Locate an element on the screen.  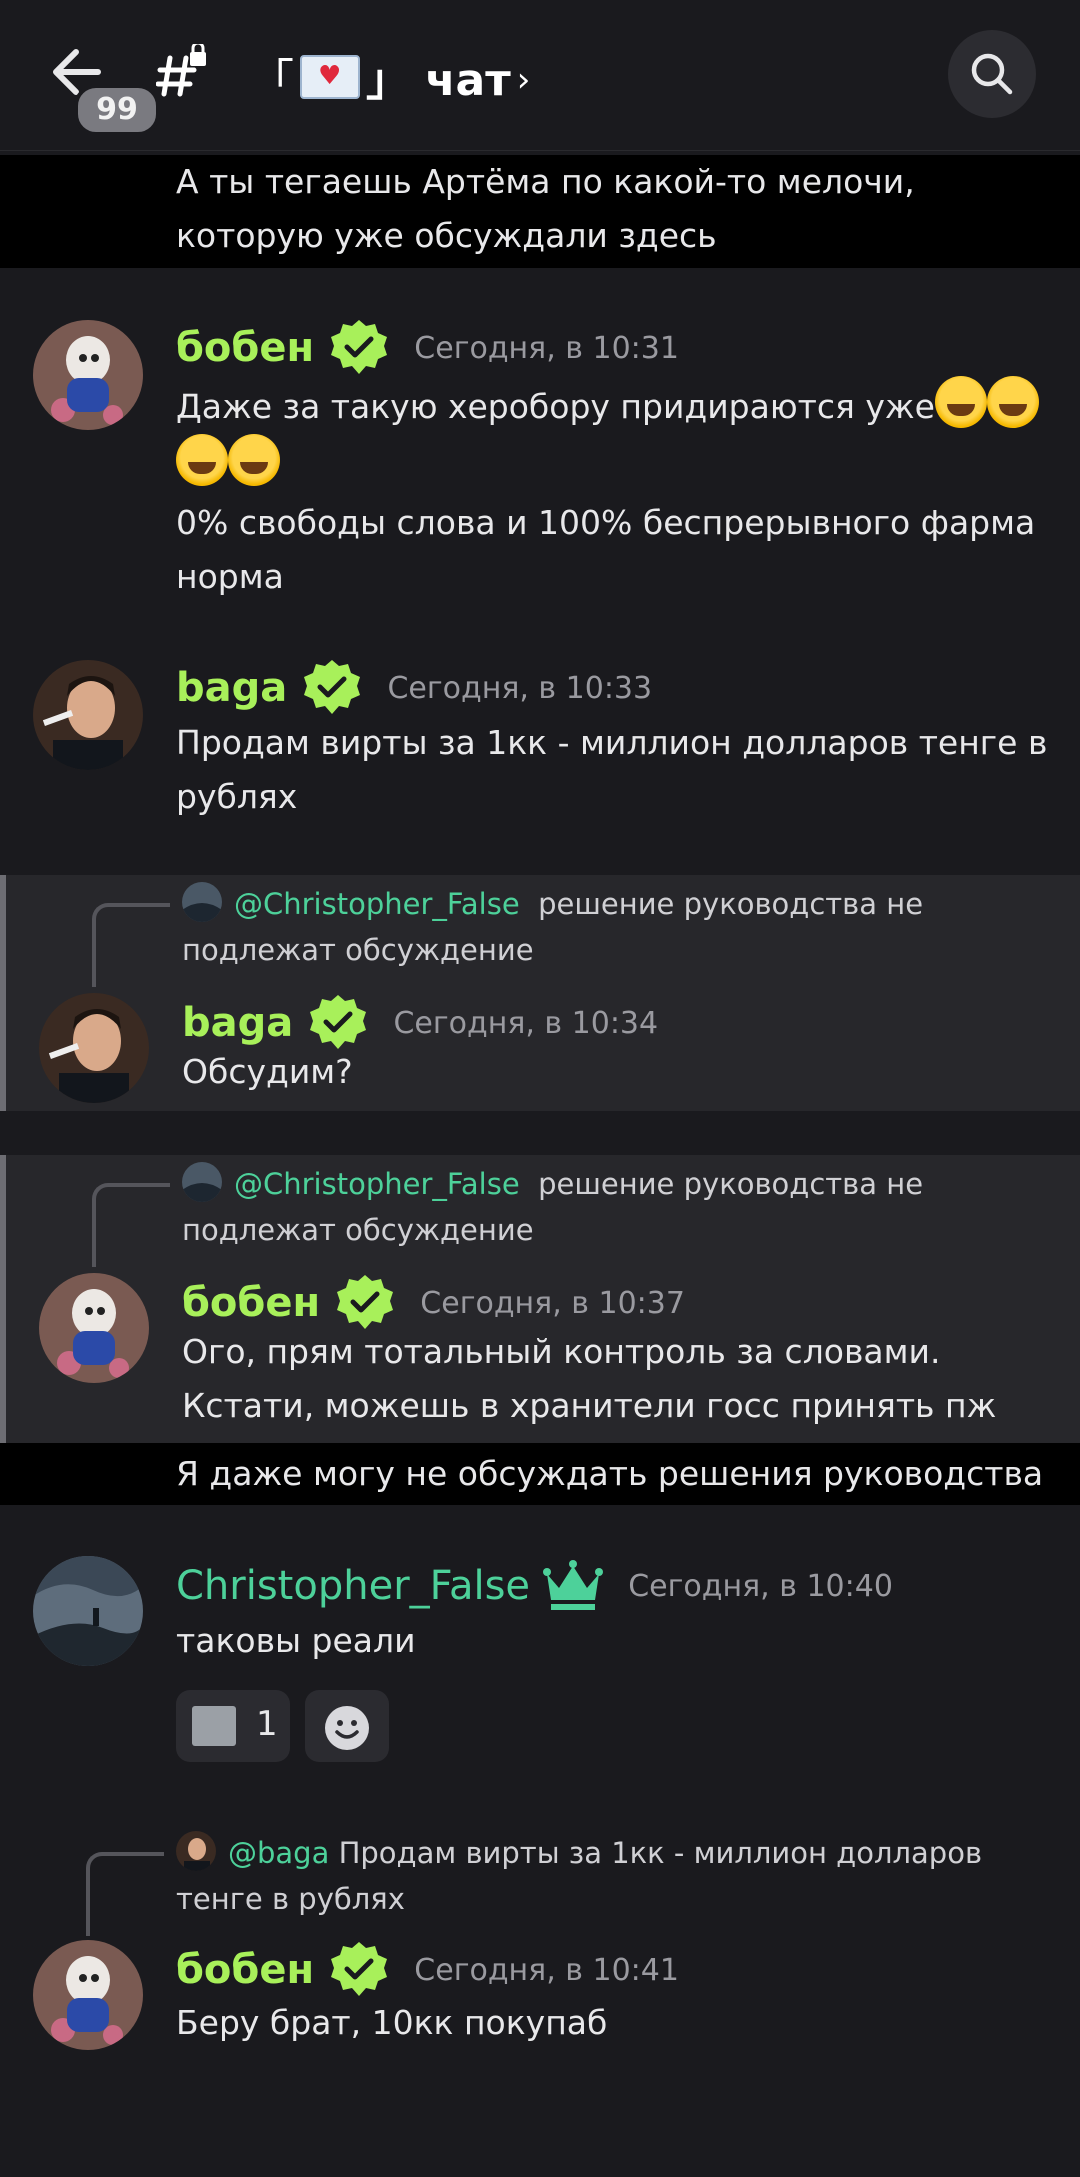
reaction-count: 1 is located at coordinates (267, 1724).